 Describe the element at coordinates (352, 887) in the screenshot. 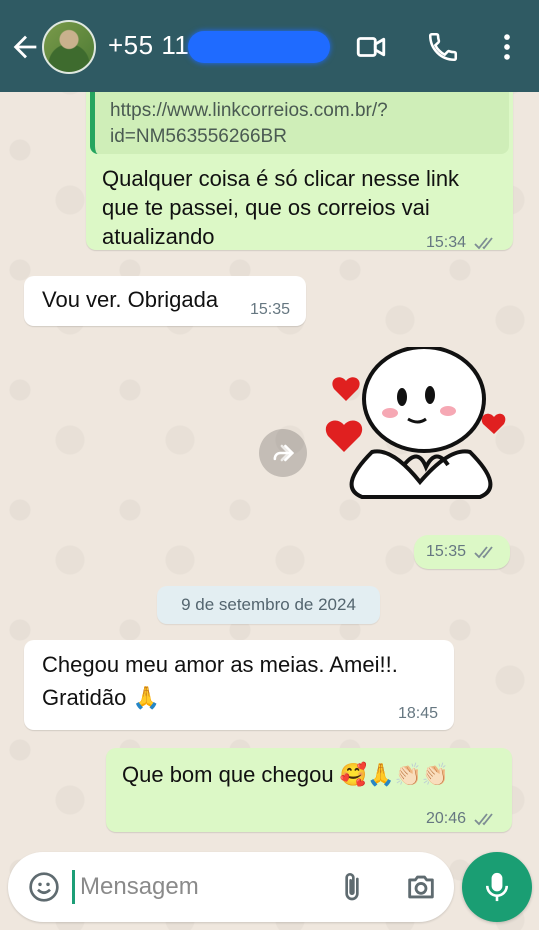

I see `attach-icon` at that location.